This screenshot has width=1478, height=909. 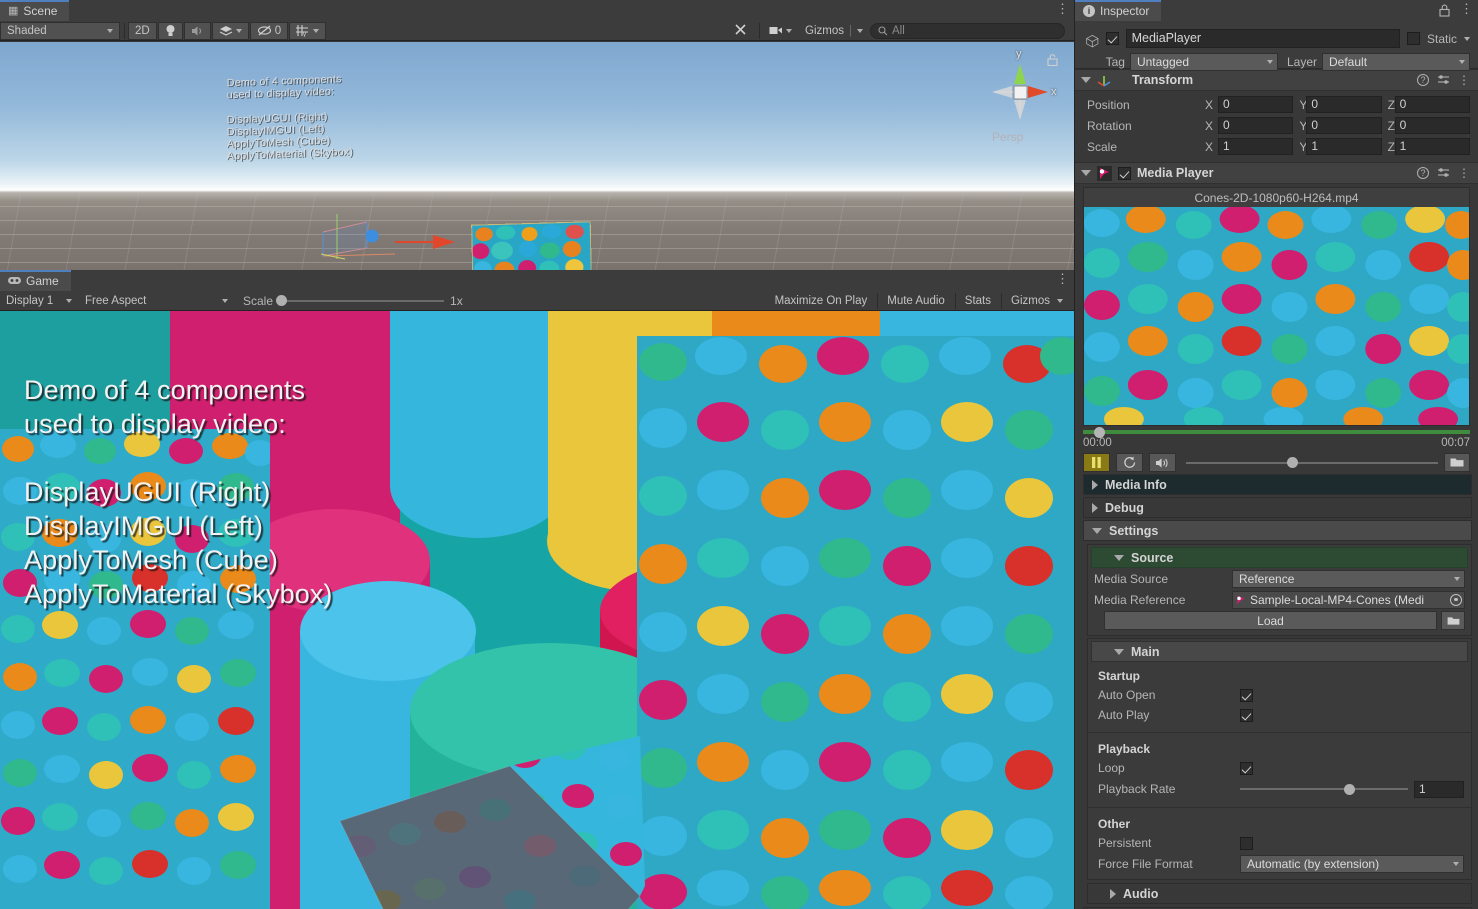 What do you see at coordinates (142, 30) in the screenshot?
I see `scene-2d-toggle: 2D` at bounding box center [142, 30].